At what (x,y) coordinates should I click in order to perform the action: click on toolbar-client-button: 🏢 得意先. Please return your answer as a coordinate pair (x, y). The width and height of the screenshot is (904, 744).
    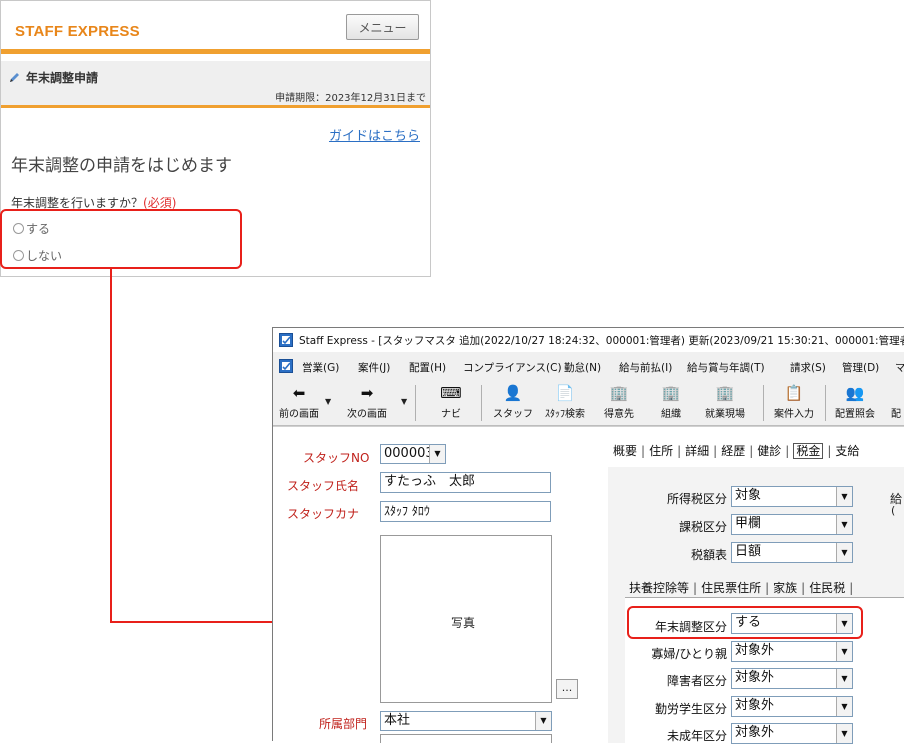
    Looking at the image, I should click on (619, 402).